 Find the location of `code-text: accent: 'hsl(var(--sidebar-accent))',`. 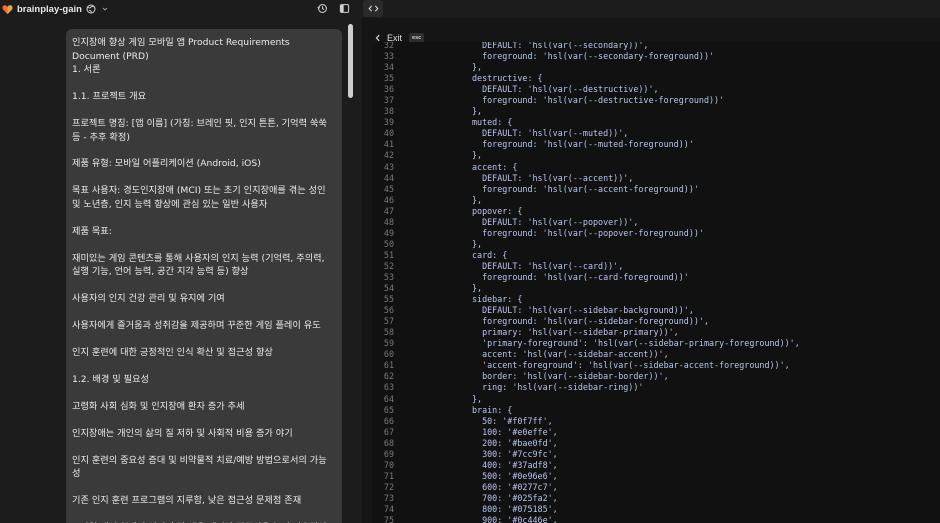

code-text: accent: 'hsl(var(--sidebar-accent))', is located at coordinates (570, 354).